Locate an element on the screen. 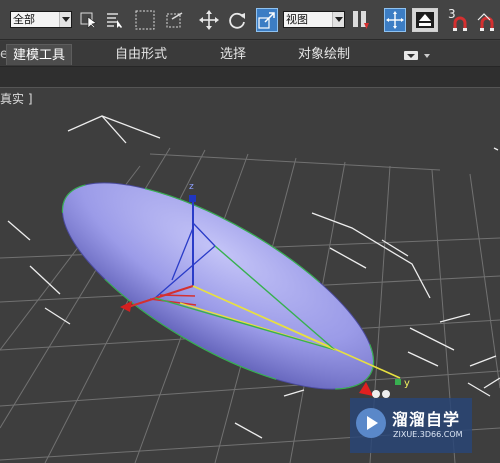  pivot-center-button is located at coordinates (361, 20).